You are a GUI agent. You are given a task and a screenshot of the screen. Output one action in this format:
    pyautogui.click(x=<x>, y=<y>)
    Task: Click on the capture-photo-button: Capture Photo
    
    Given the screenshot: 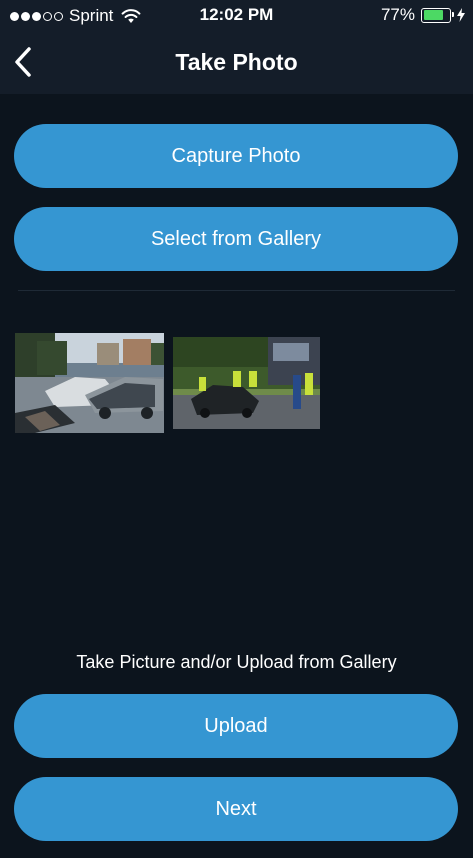 What is the action you would take?
    pyautogui.click(x=236, y=156)
    